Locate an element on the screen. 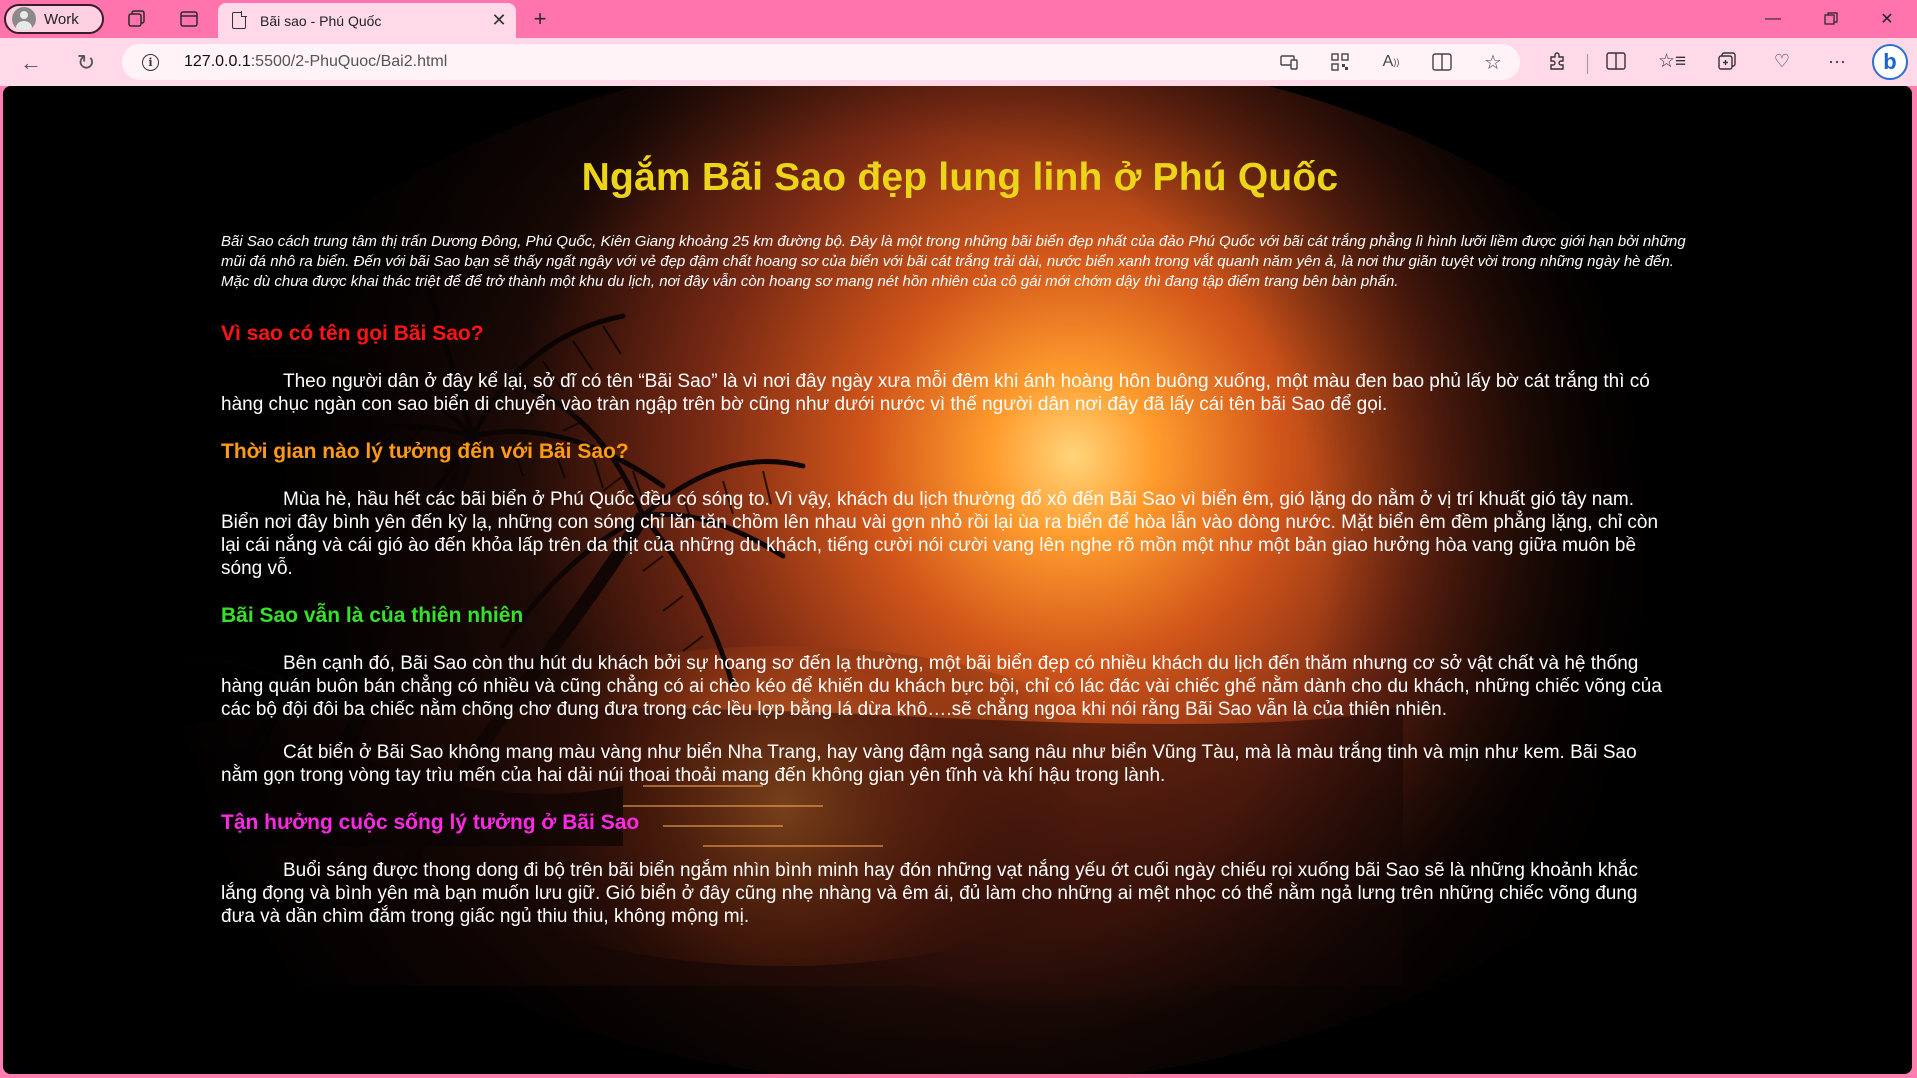  star-icon: ☆ is located at coordinates (1493, 62).